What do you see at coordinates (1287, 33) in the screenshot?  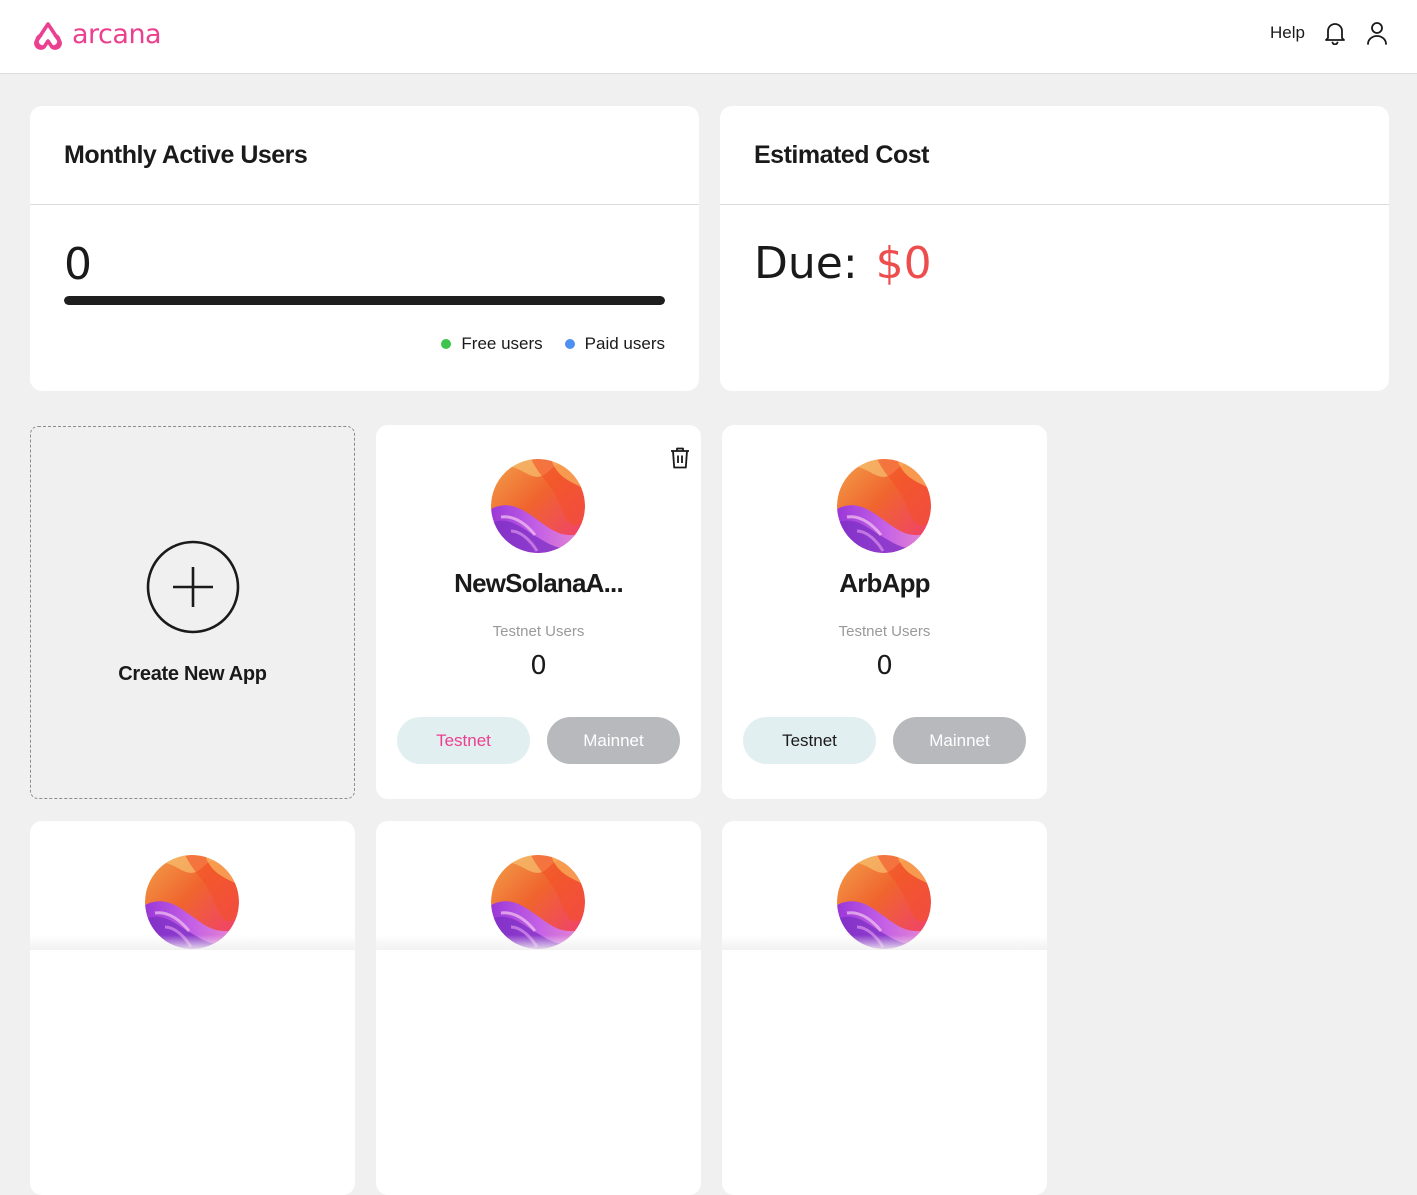 I see `help-link: Help` at bounding box center [1287, 33].